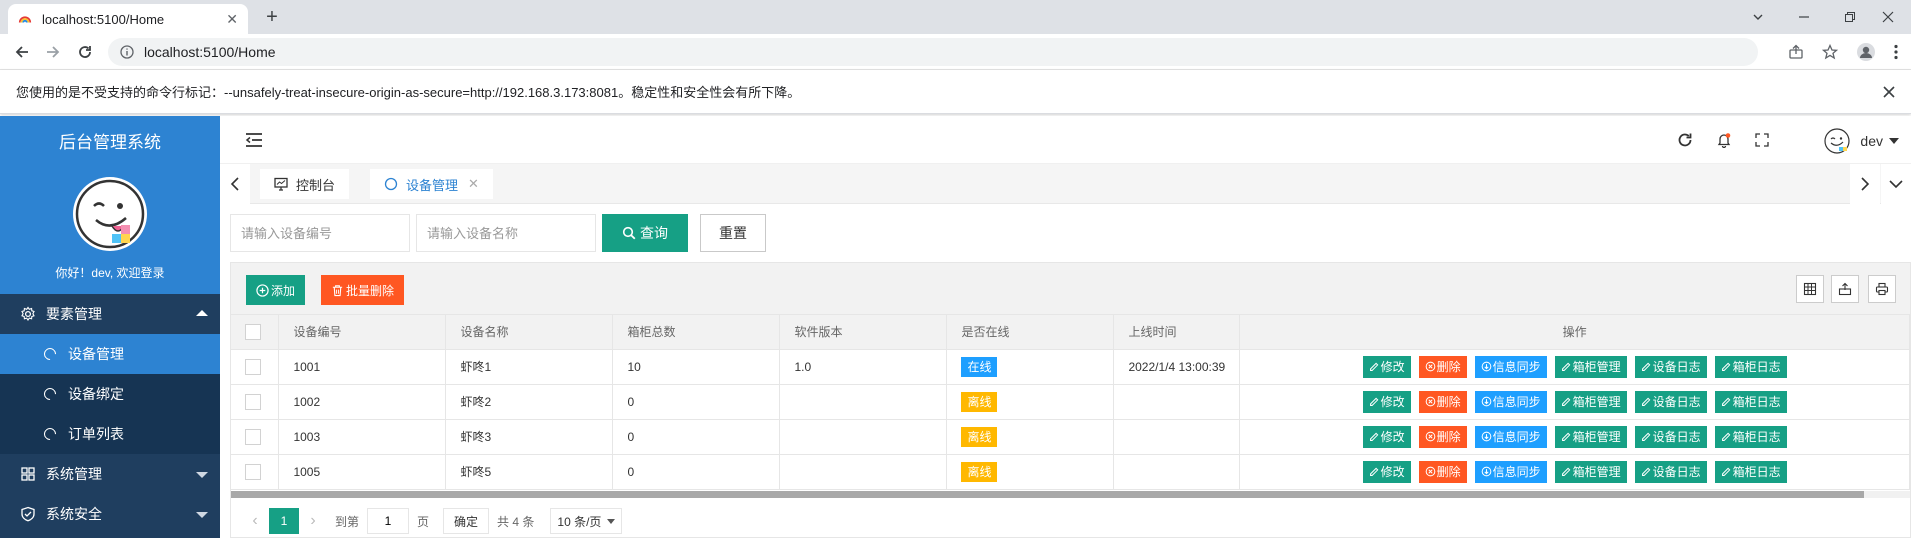 This screenshot has height=538, width=1911. What do you see at coordinates (586, 521) in the screenshot?
I see `page-size-select: 10 条/页` at bounding box center [586, 521].